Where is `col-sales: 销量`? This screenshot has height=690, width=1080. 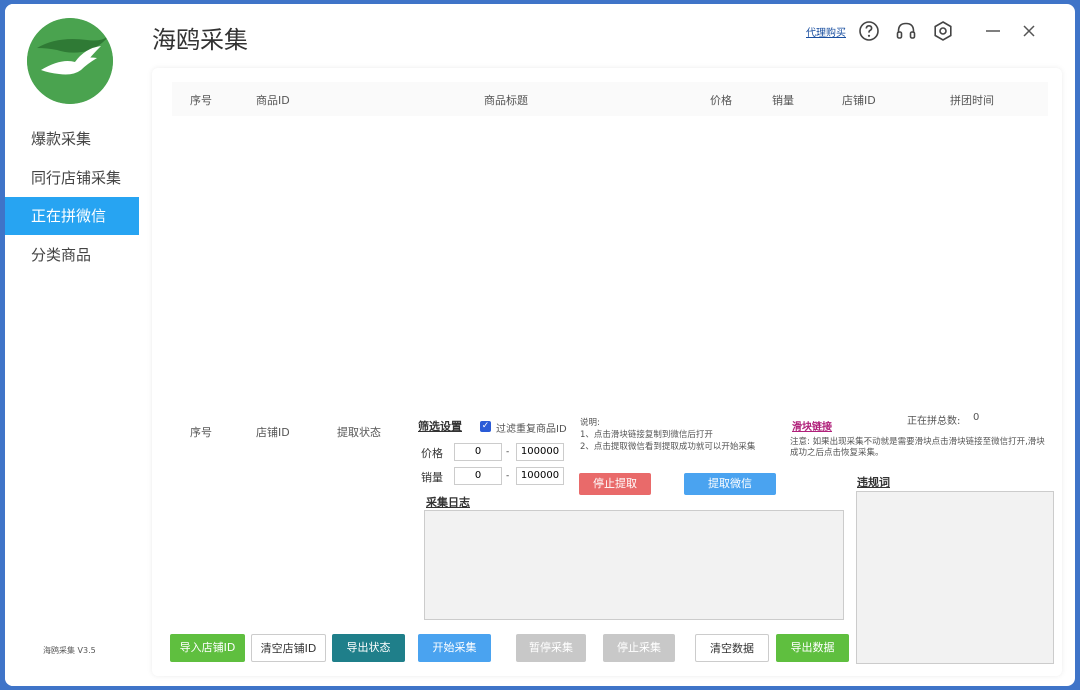 col-sales: 销量 is located at coordinates (783, 100).